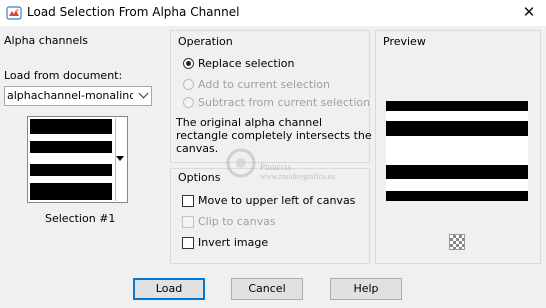  I want to click on selection-name-label: Selection #1, so click(80, 218).